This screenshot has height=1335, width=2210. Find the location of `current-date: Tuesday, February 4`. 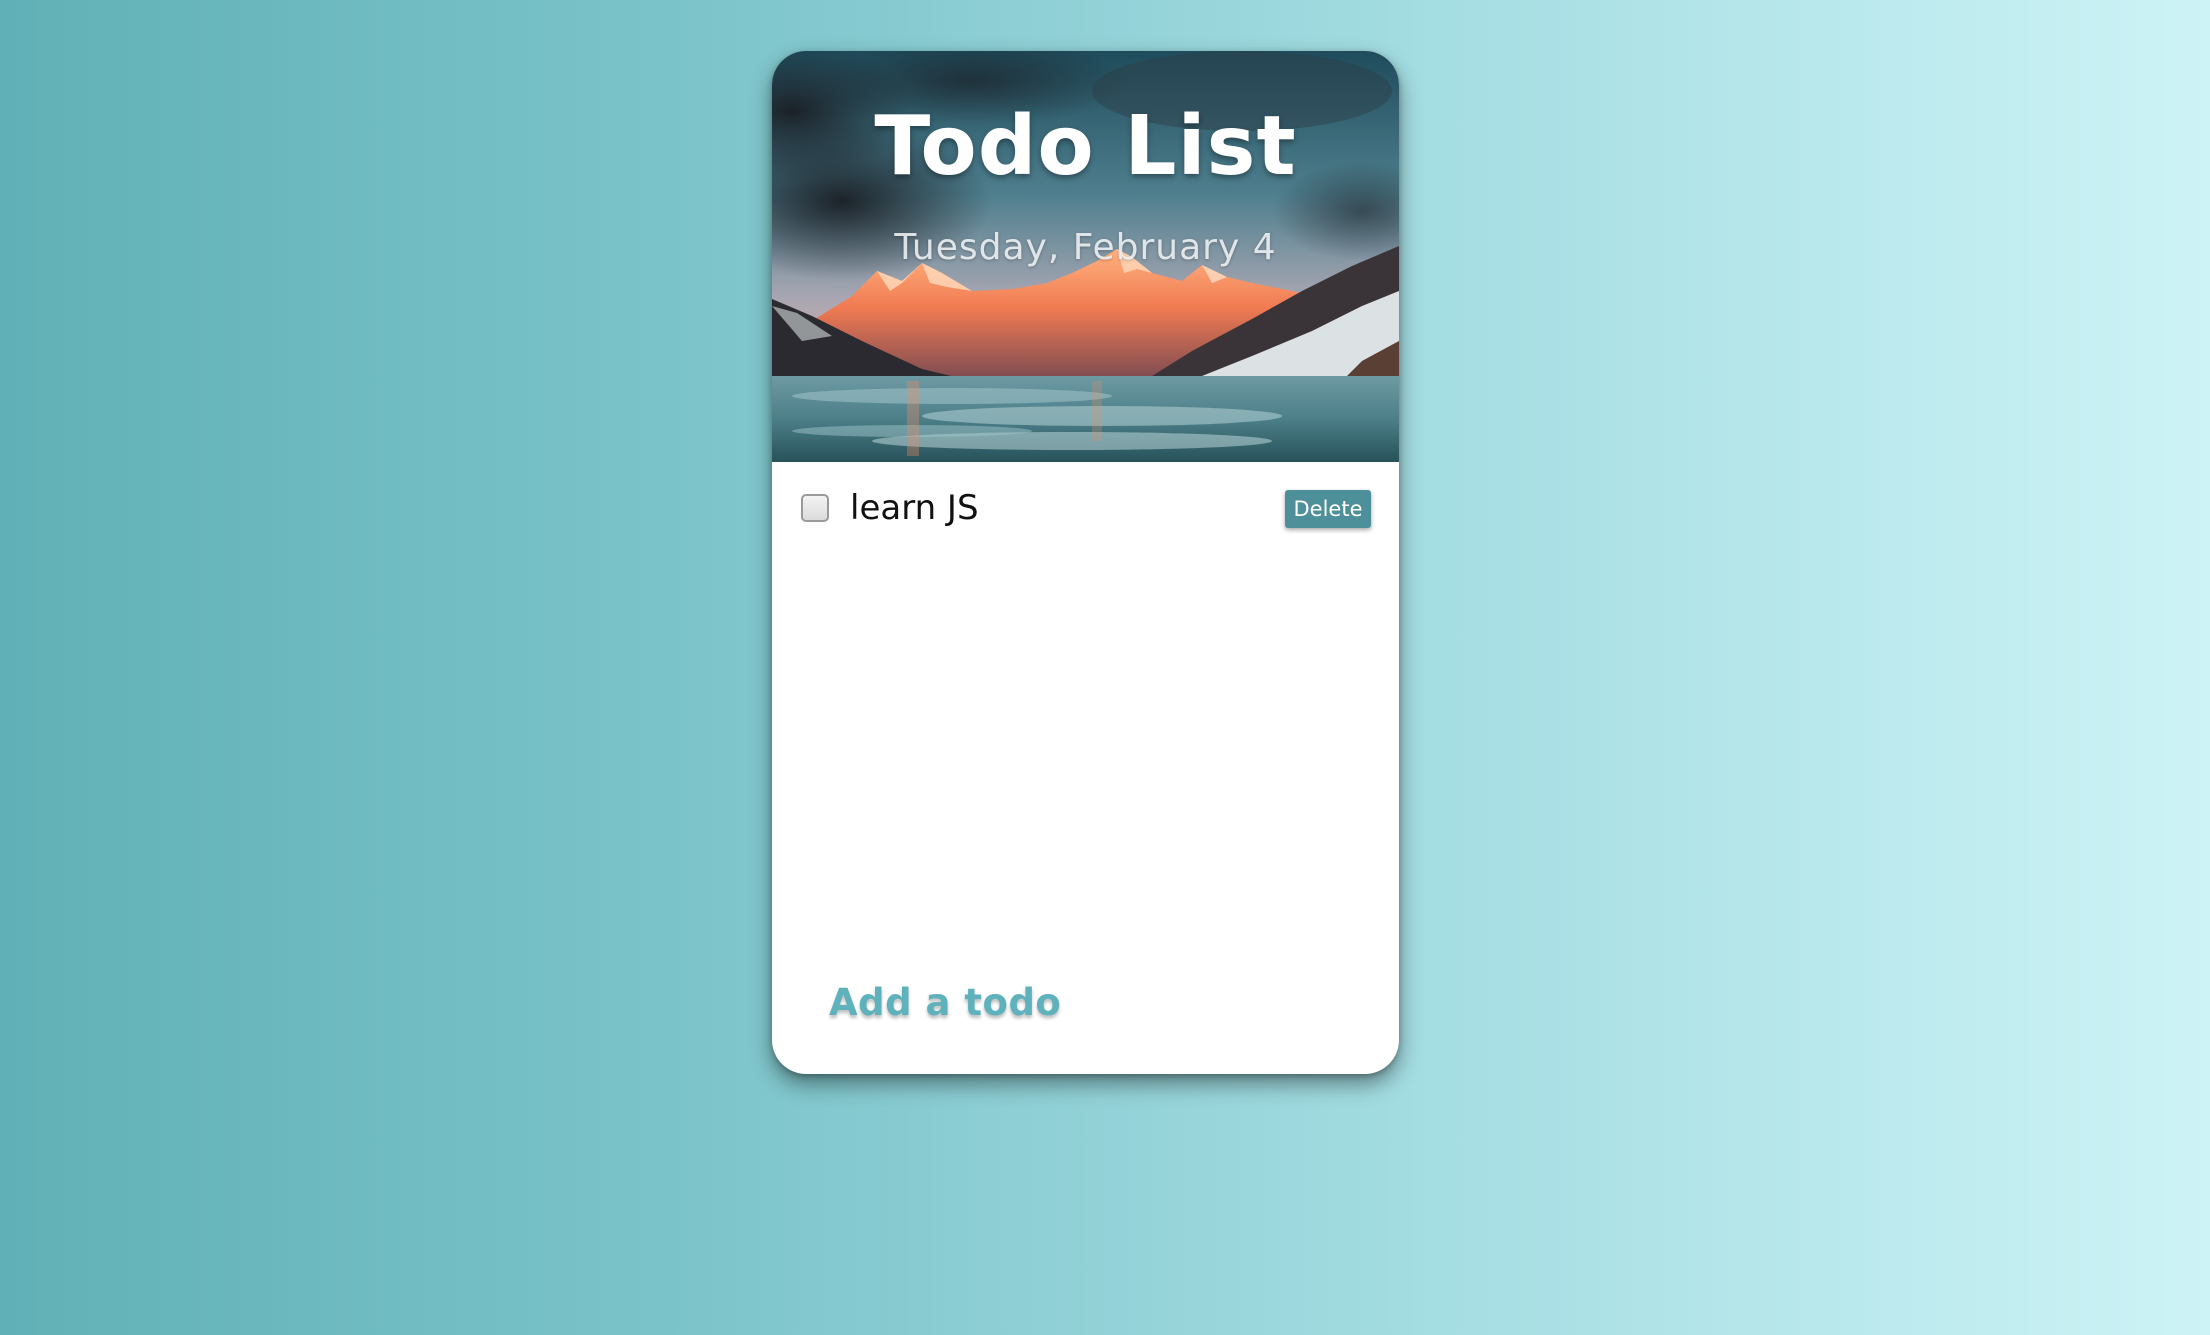

current-date: Tuesday, February 4 is located at coordinates (1085, 247).